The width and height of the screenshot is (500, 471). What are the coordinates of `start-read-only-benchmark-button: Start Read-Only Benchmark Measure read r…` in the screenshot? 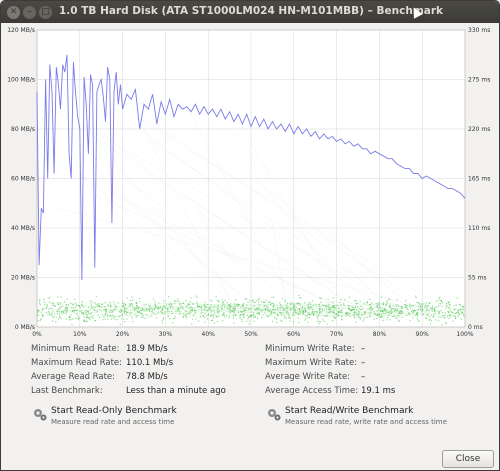 It's located at (133, 418).